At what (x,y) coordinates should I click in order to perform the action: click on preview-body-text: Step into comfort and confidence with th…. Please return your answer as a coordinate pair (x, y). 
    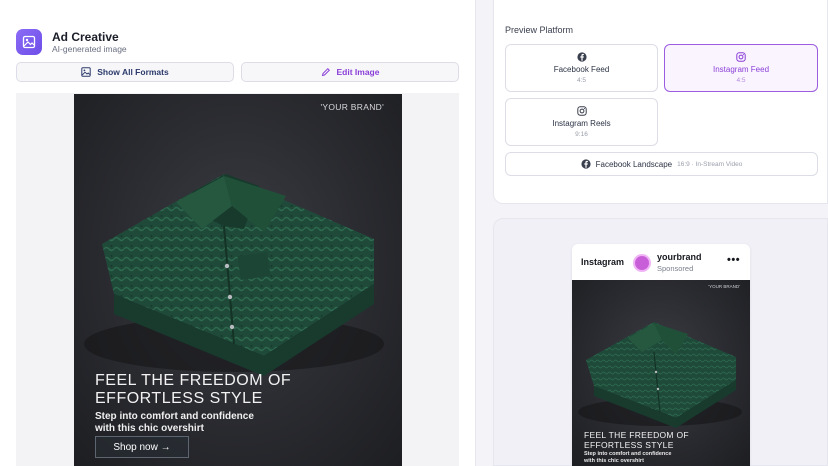
    Looking at the image, I should click on (664, 457).